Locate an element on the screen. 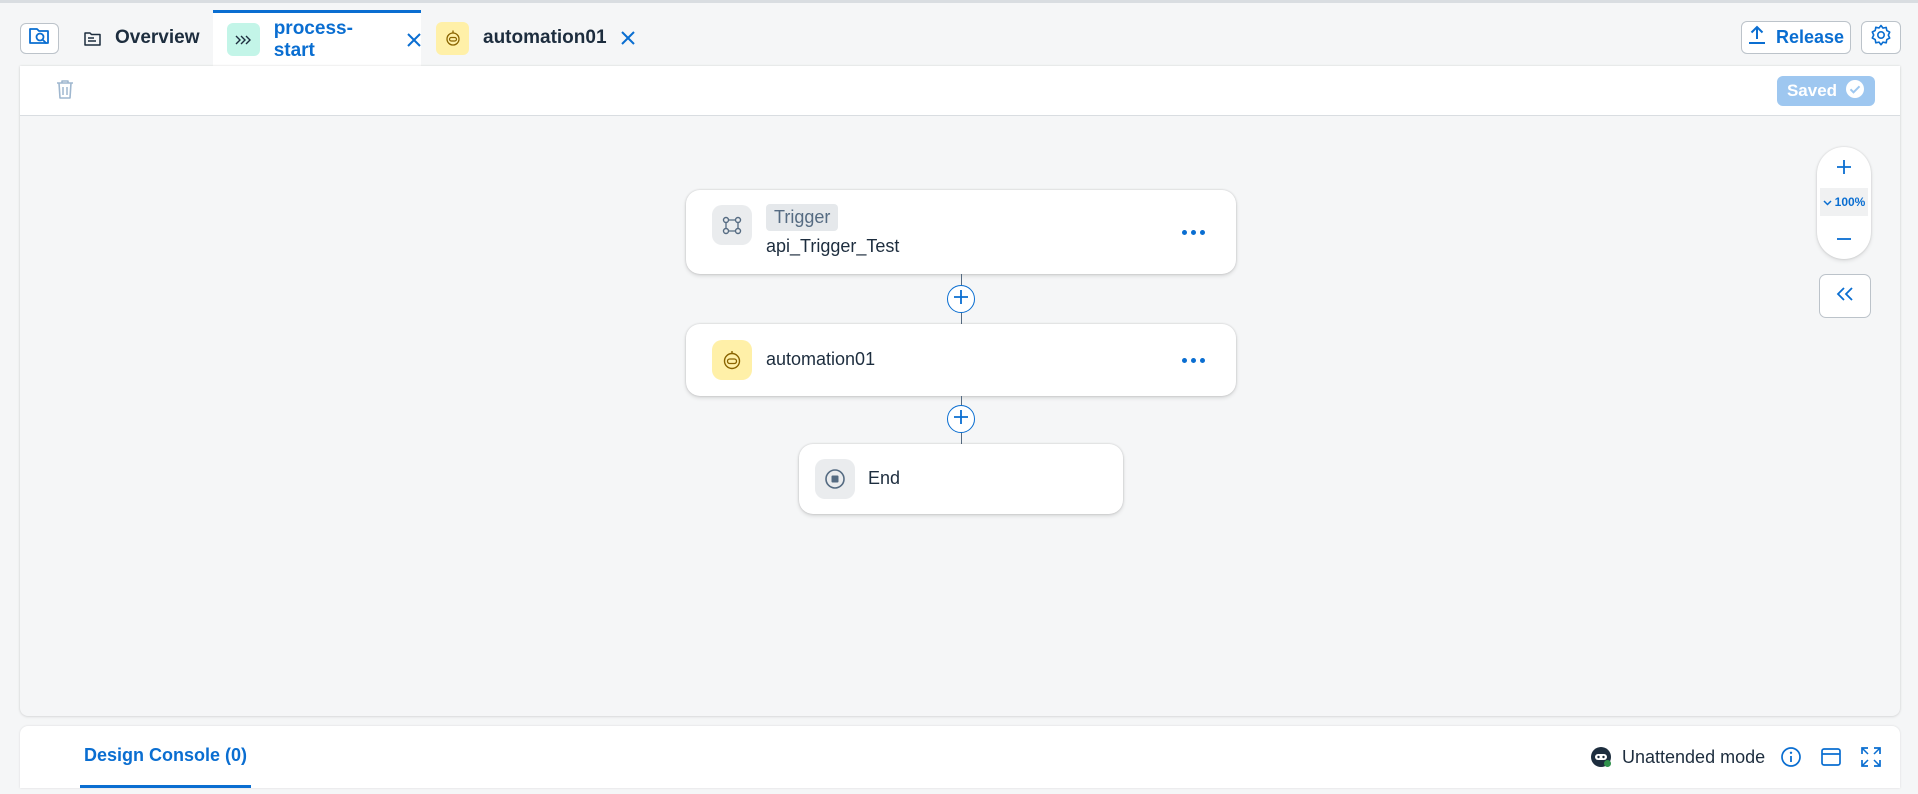 Image resolution: width=1918 pixels, height=794 pixels. delete-button is located at coordinates (65, 92).